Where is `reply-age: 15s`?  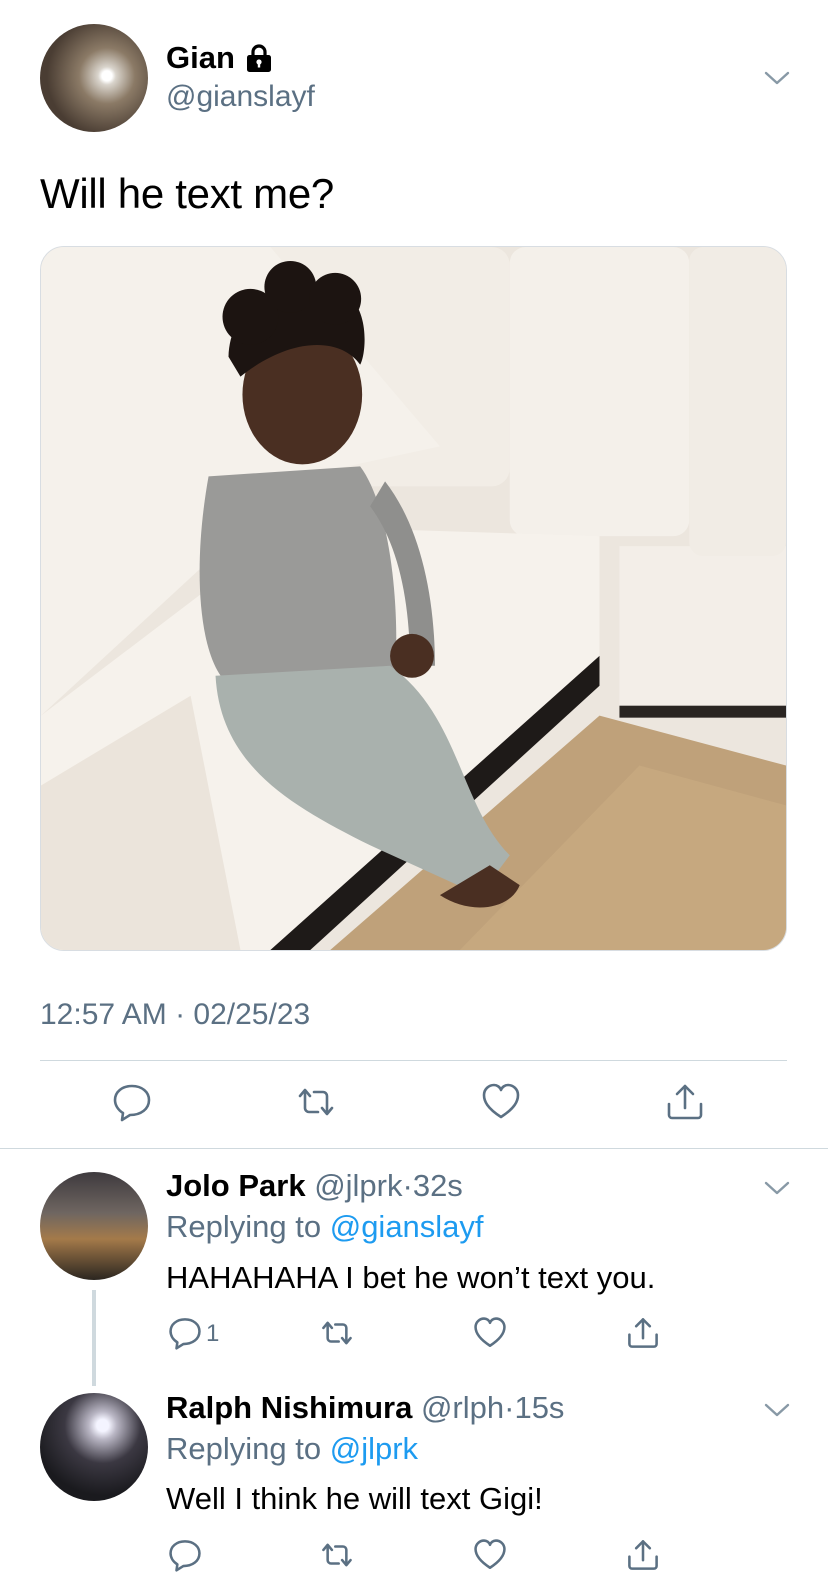
reply-age: 15s is located at coordinates (539, 1407).